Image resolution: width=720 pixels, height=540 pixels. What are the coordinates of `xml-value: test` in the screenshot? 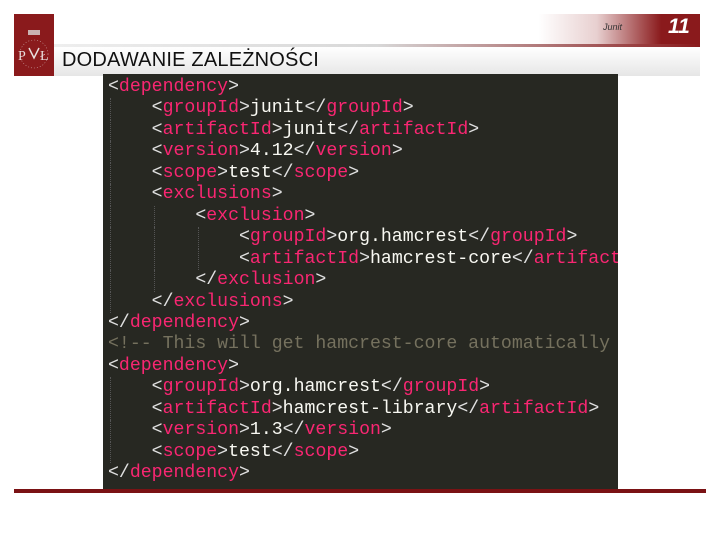 It's located at (250, 172).